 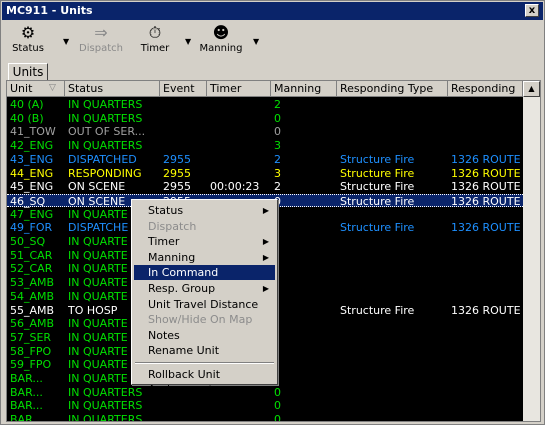 What do you see at coordinates (155, 32) in the screenshot?
I see `stopwatch-icon: ⏱` at bounding box center [155, 32].